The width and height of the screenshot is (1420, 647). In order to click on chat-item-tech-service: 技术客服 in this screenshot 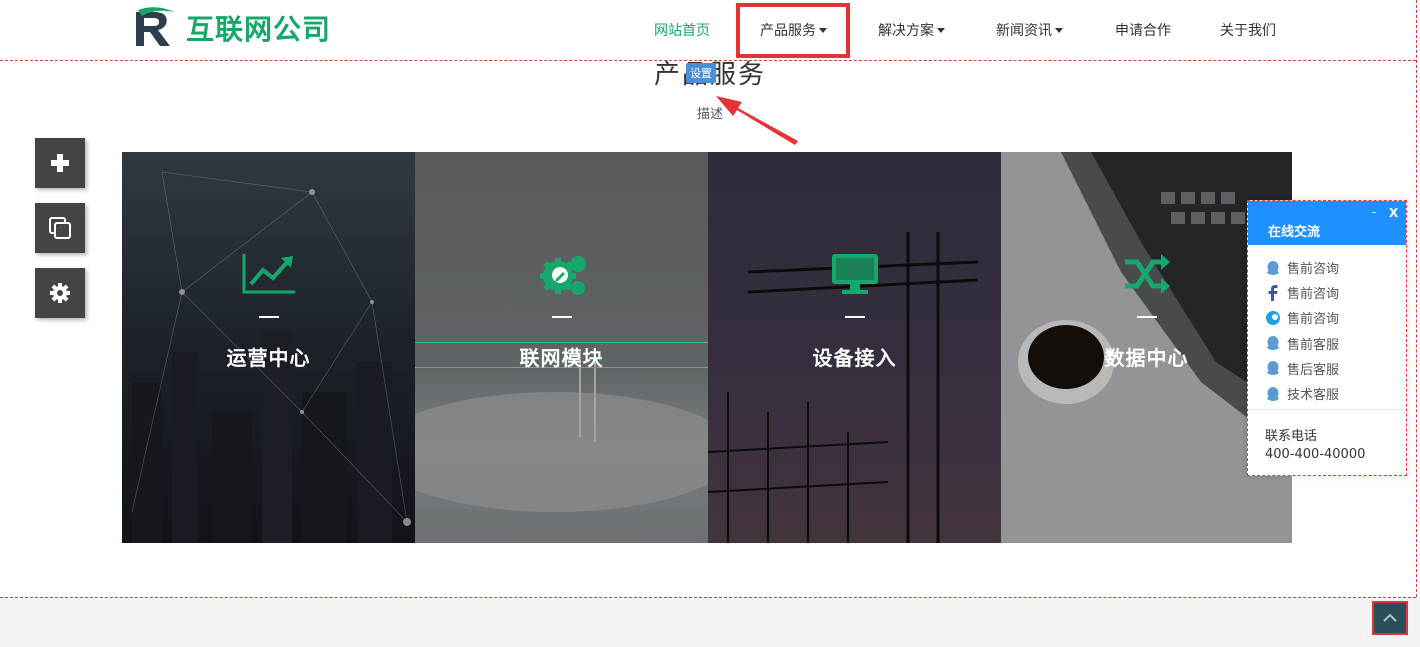, I will do `click(1327, 393)`.